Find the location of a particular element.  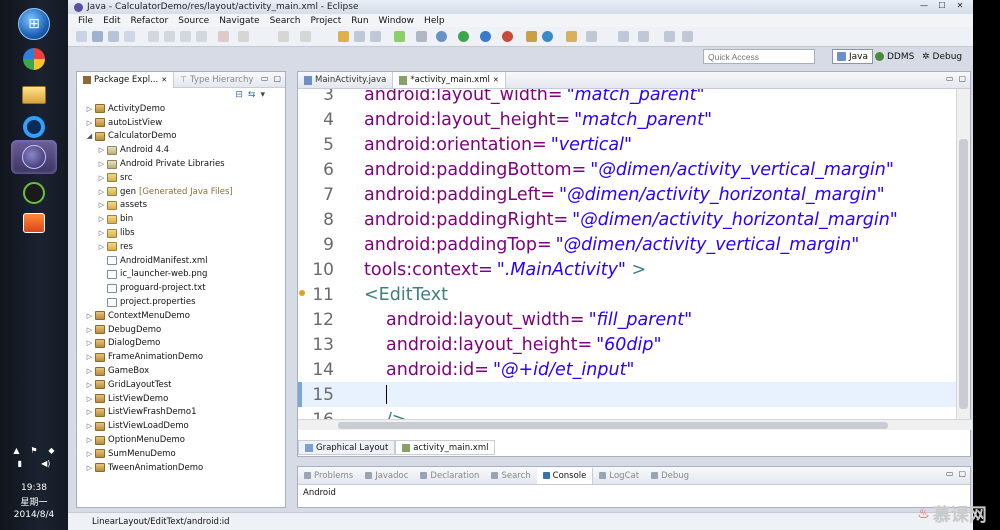

code-line: 13 android:layout_height= "60dip" is located at coordinates (627, 344).